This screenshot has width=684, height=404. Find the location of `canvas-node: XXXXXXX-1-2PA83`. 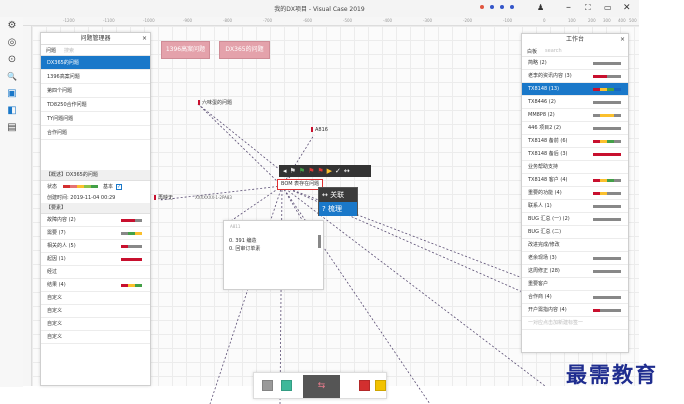

canvas-node: XXXXXXX-1-2PA83 is located at coordinates (213, 197).